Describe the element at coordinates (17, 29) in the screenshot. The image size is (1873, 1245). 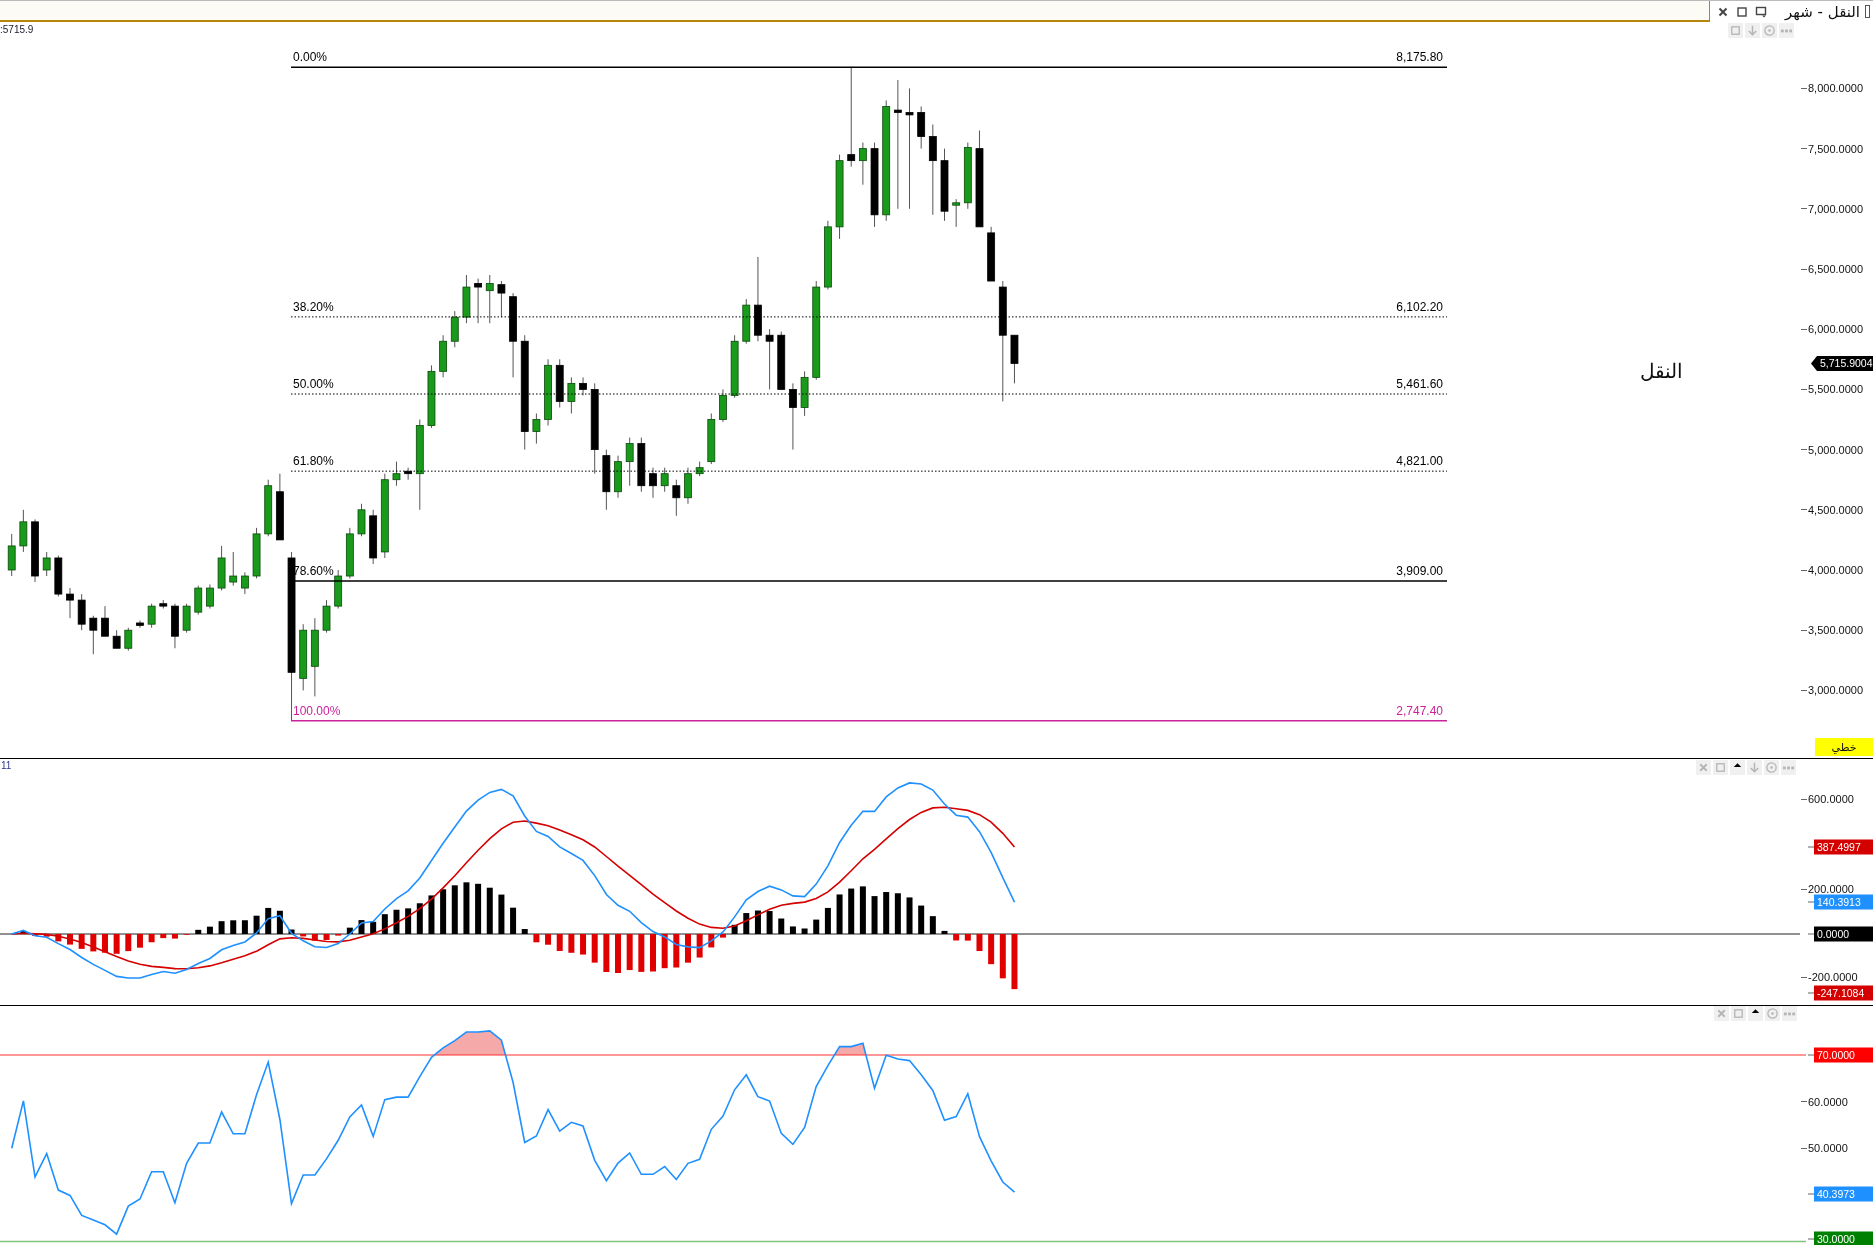
I see `price-readout: :5715.9` at that location.